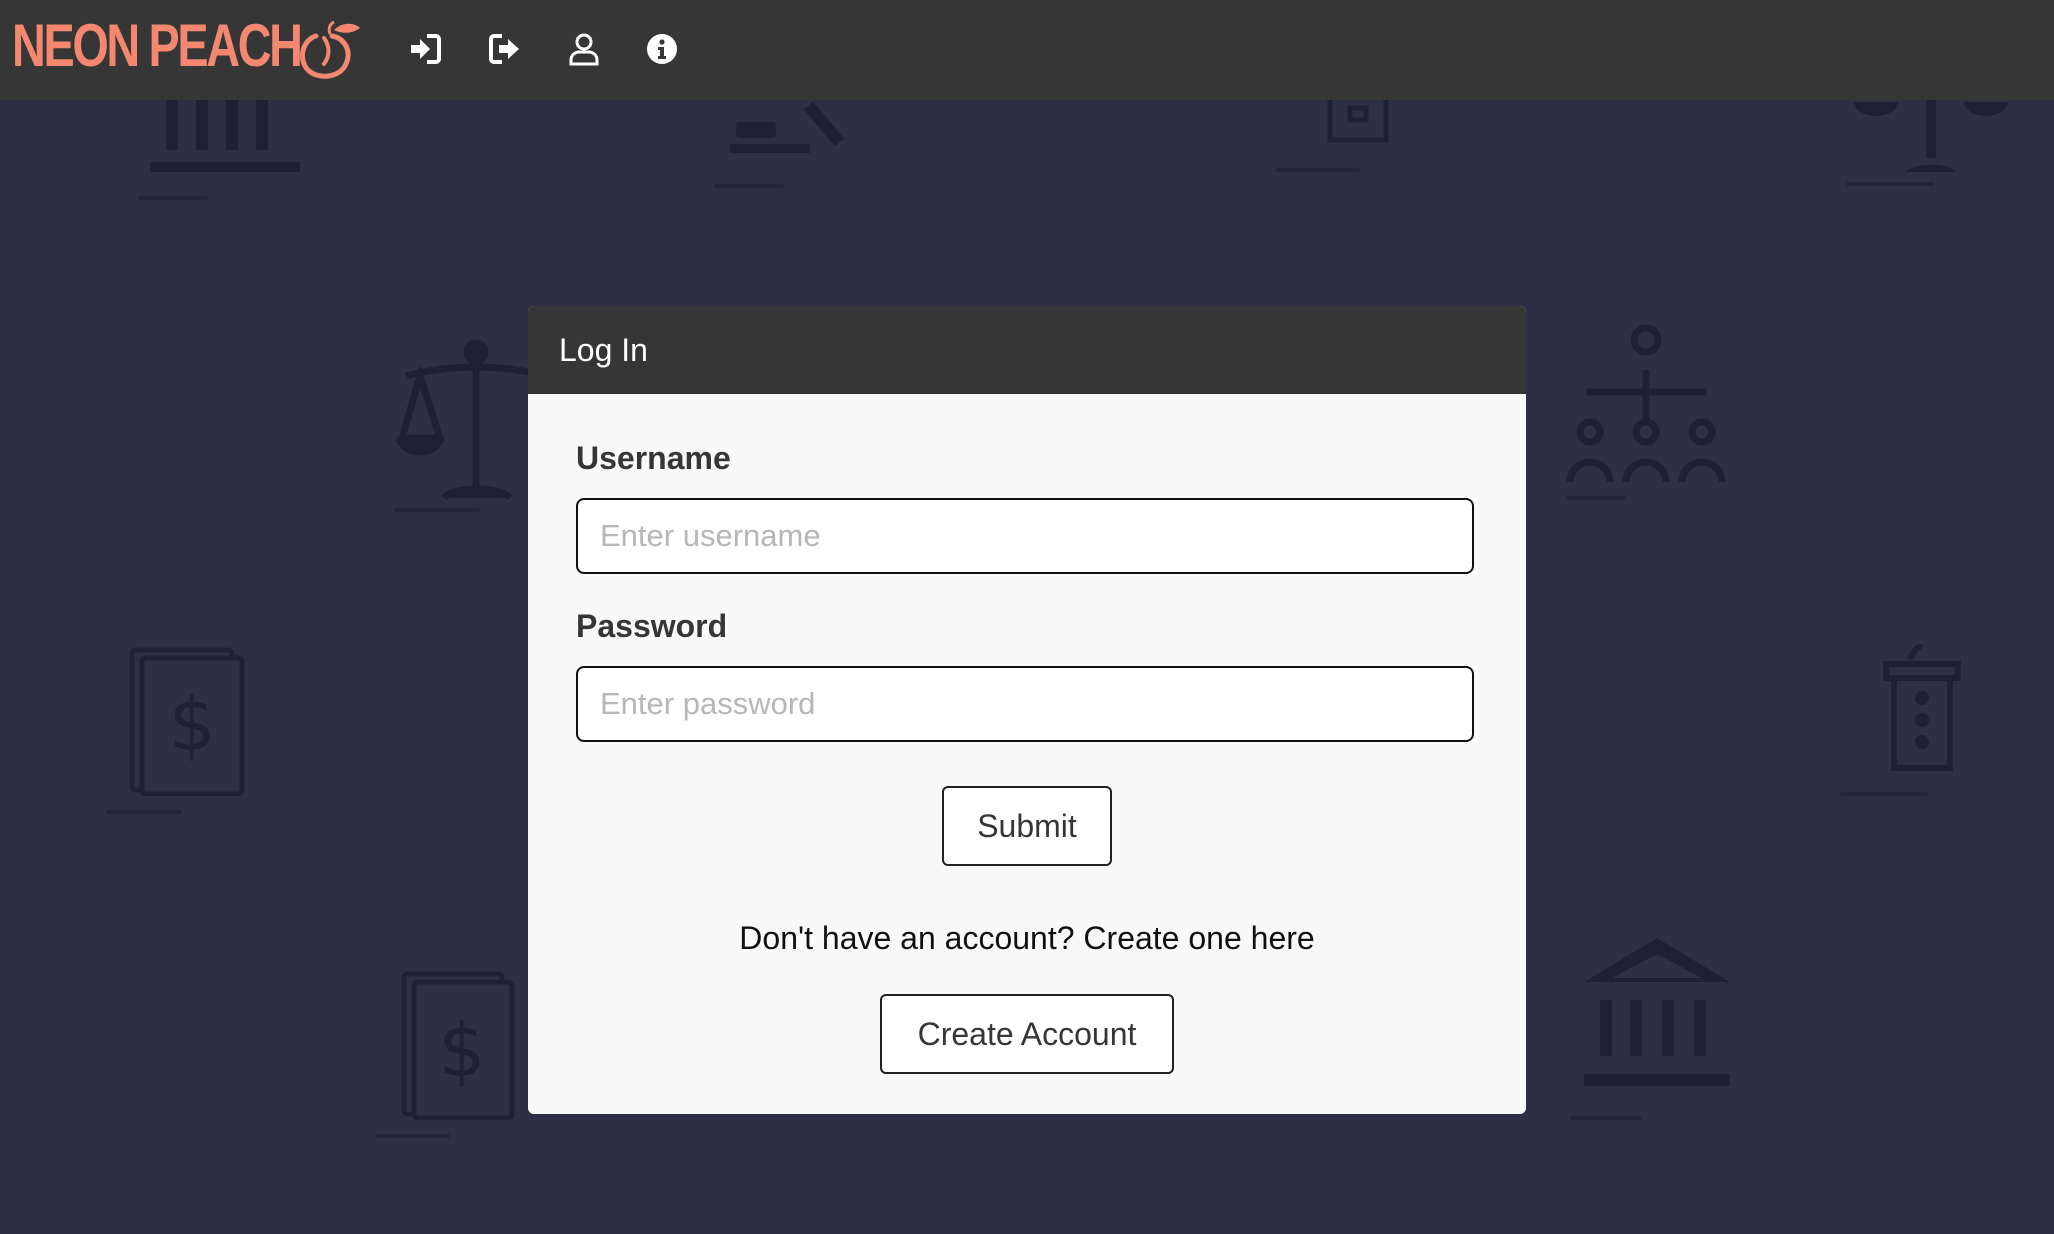  I want to click on top-navbar: NEON PEACH, so click(1027, 50).